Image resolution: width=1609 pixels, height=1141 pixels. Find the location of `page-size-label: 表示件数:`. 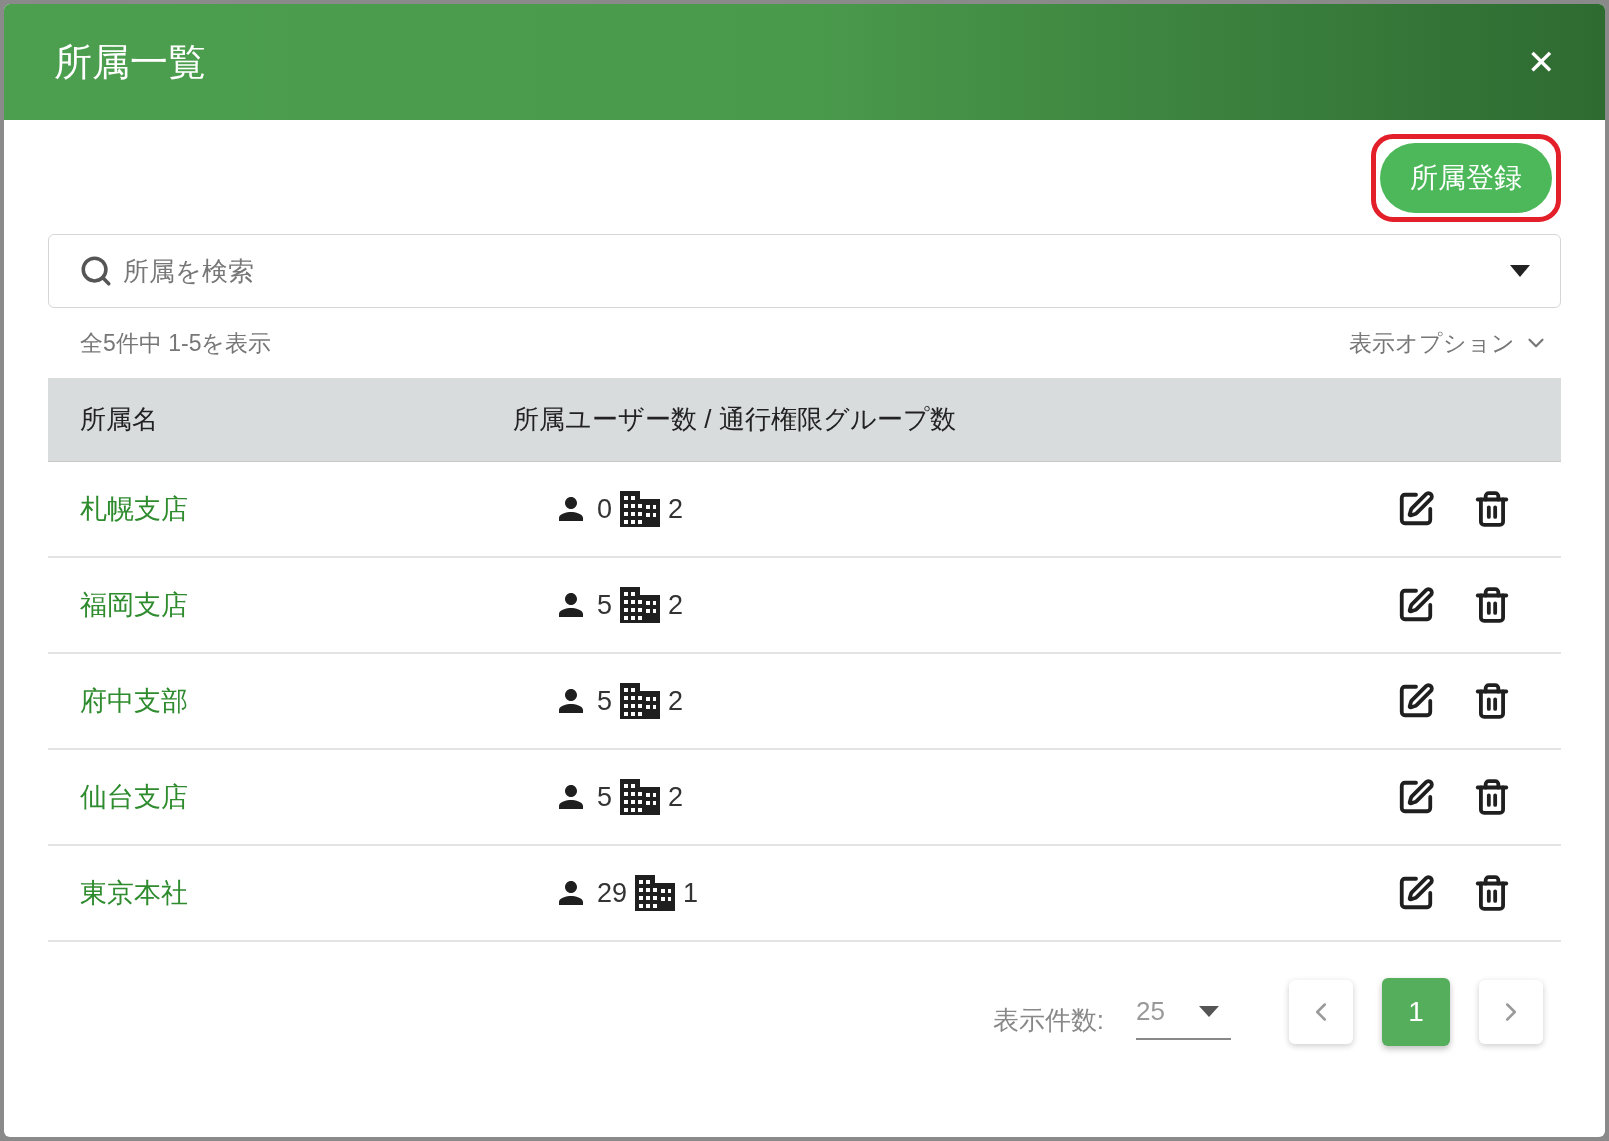

page-size-label: 表示件数: is located at coordinates (1048, 1020).